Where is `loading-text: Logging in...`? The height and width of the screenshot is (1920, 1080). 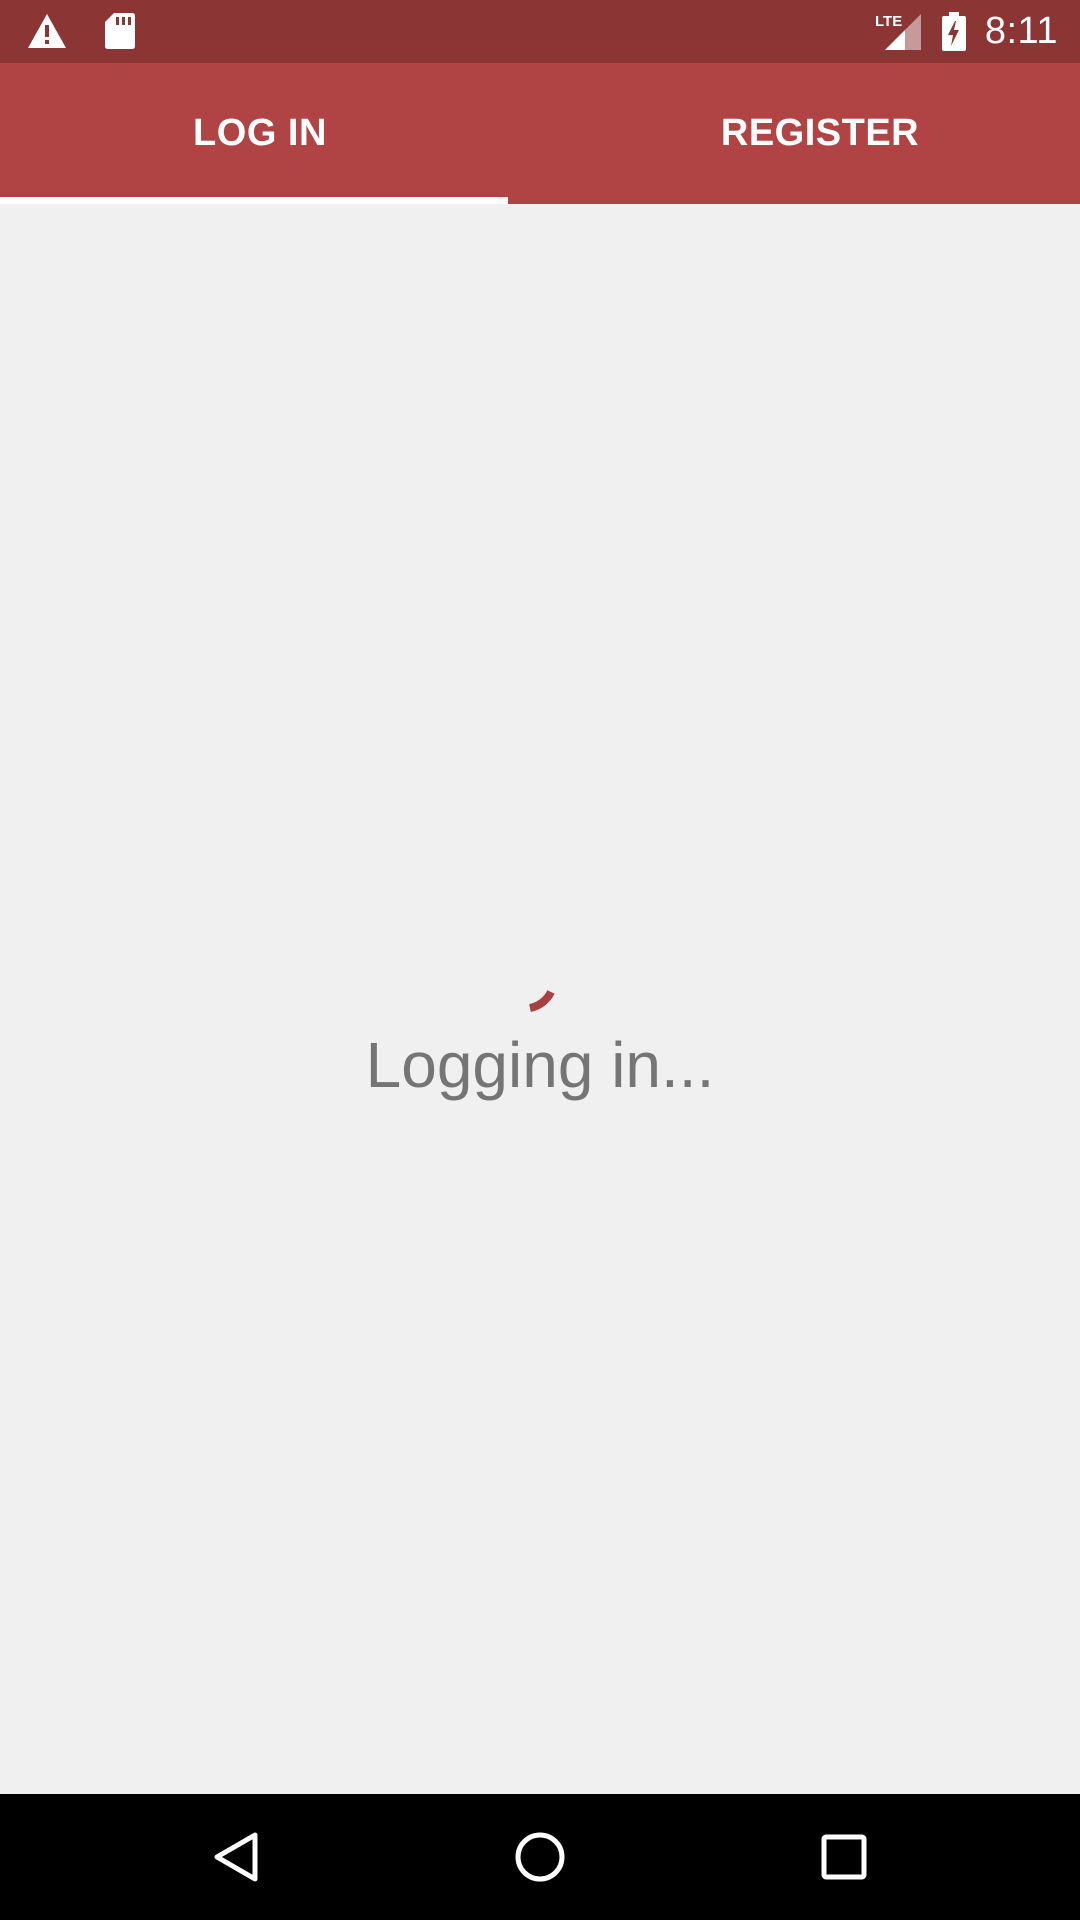
loading-text: Logging in... is located at coordinates (540, 1065).